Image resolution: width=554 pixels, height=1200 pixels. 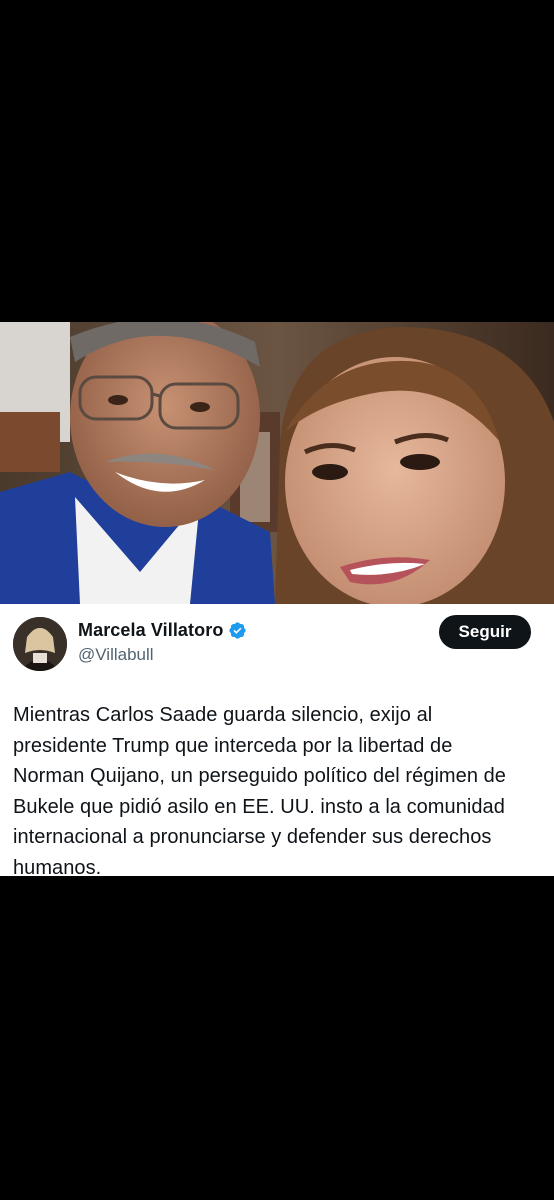 What do you see at coordinates (485, 632) in the screenshot?
I see `follow-button: Seguir` at bounding box center [485, 632].